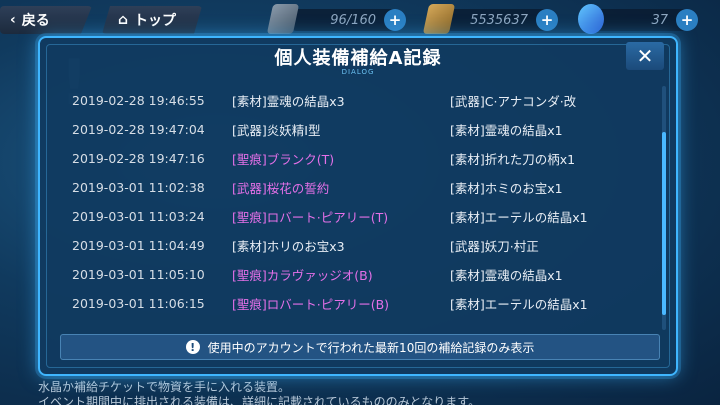  Describe the element at coordinates (659, 20) in the screenshot. I see `crystal-value: 37` at that location.